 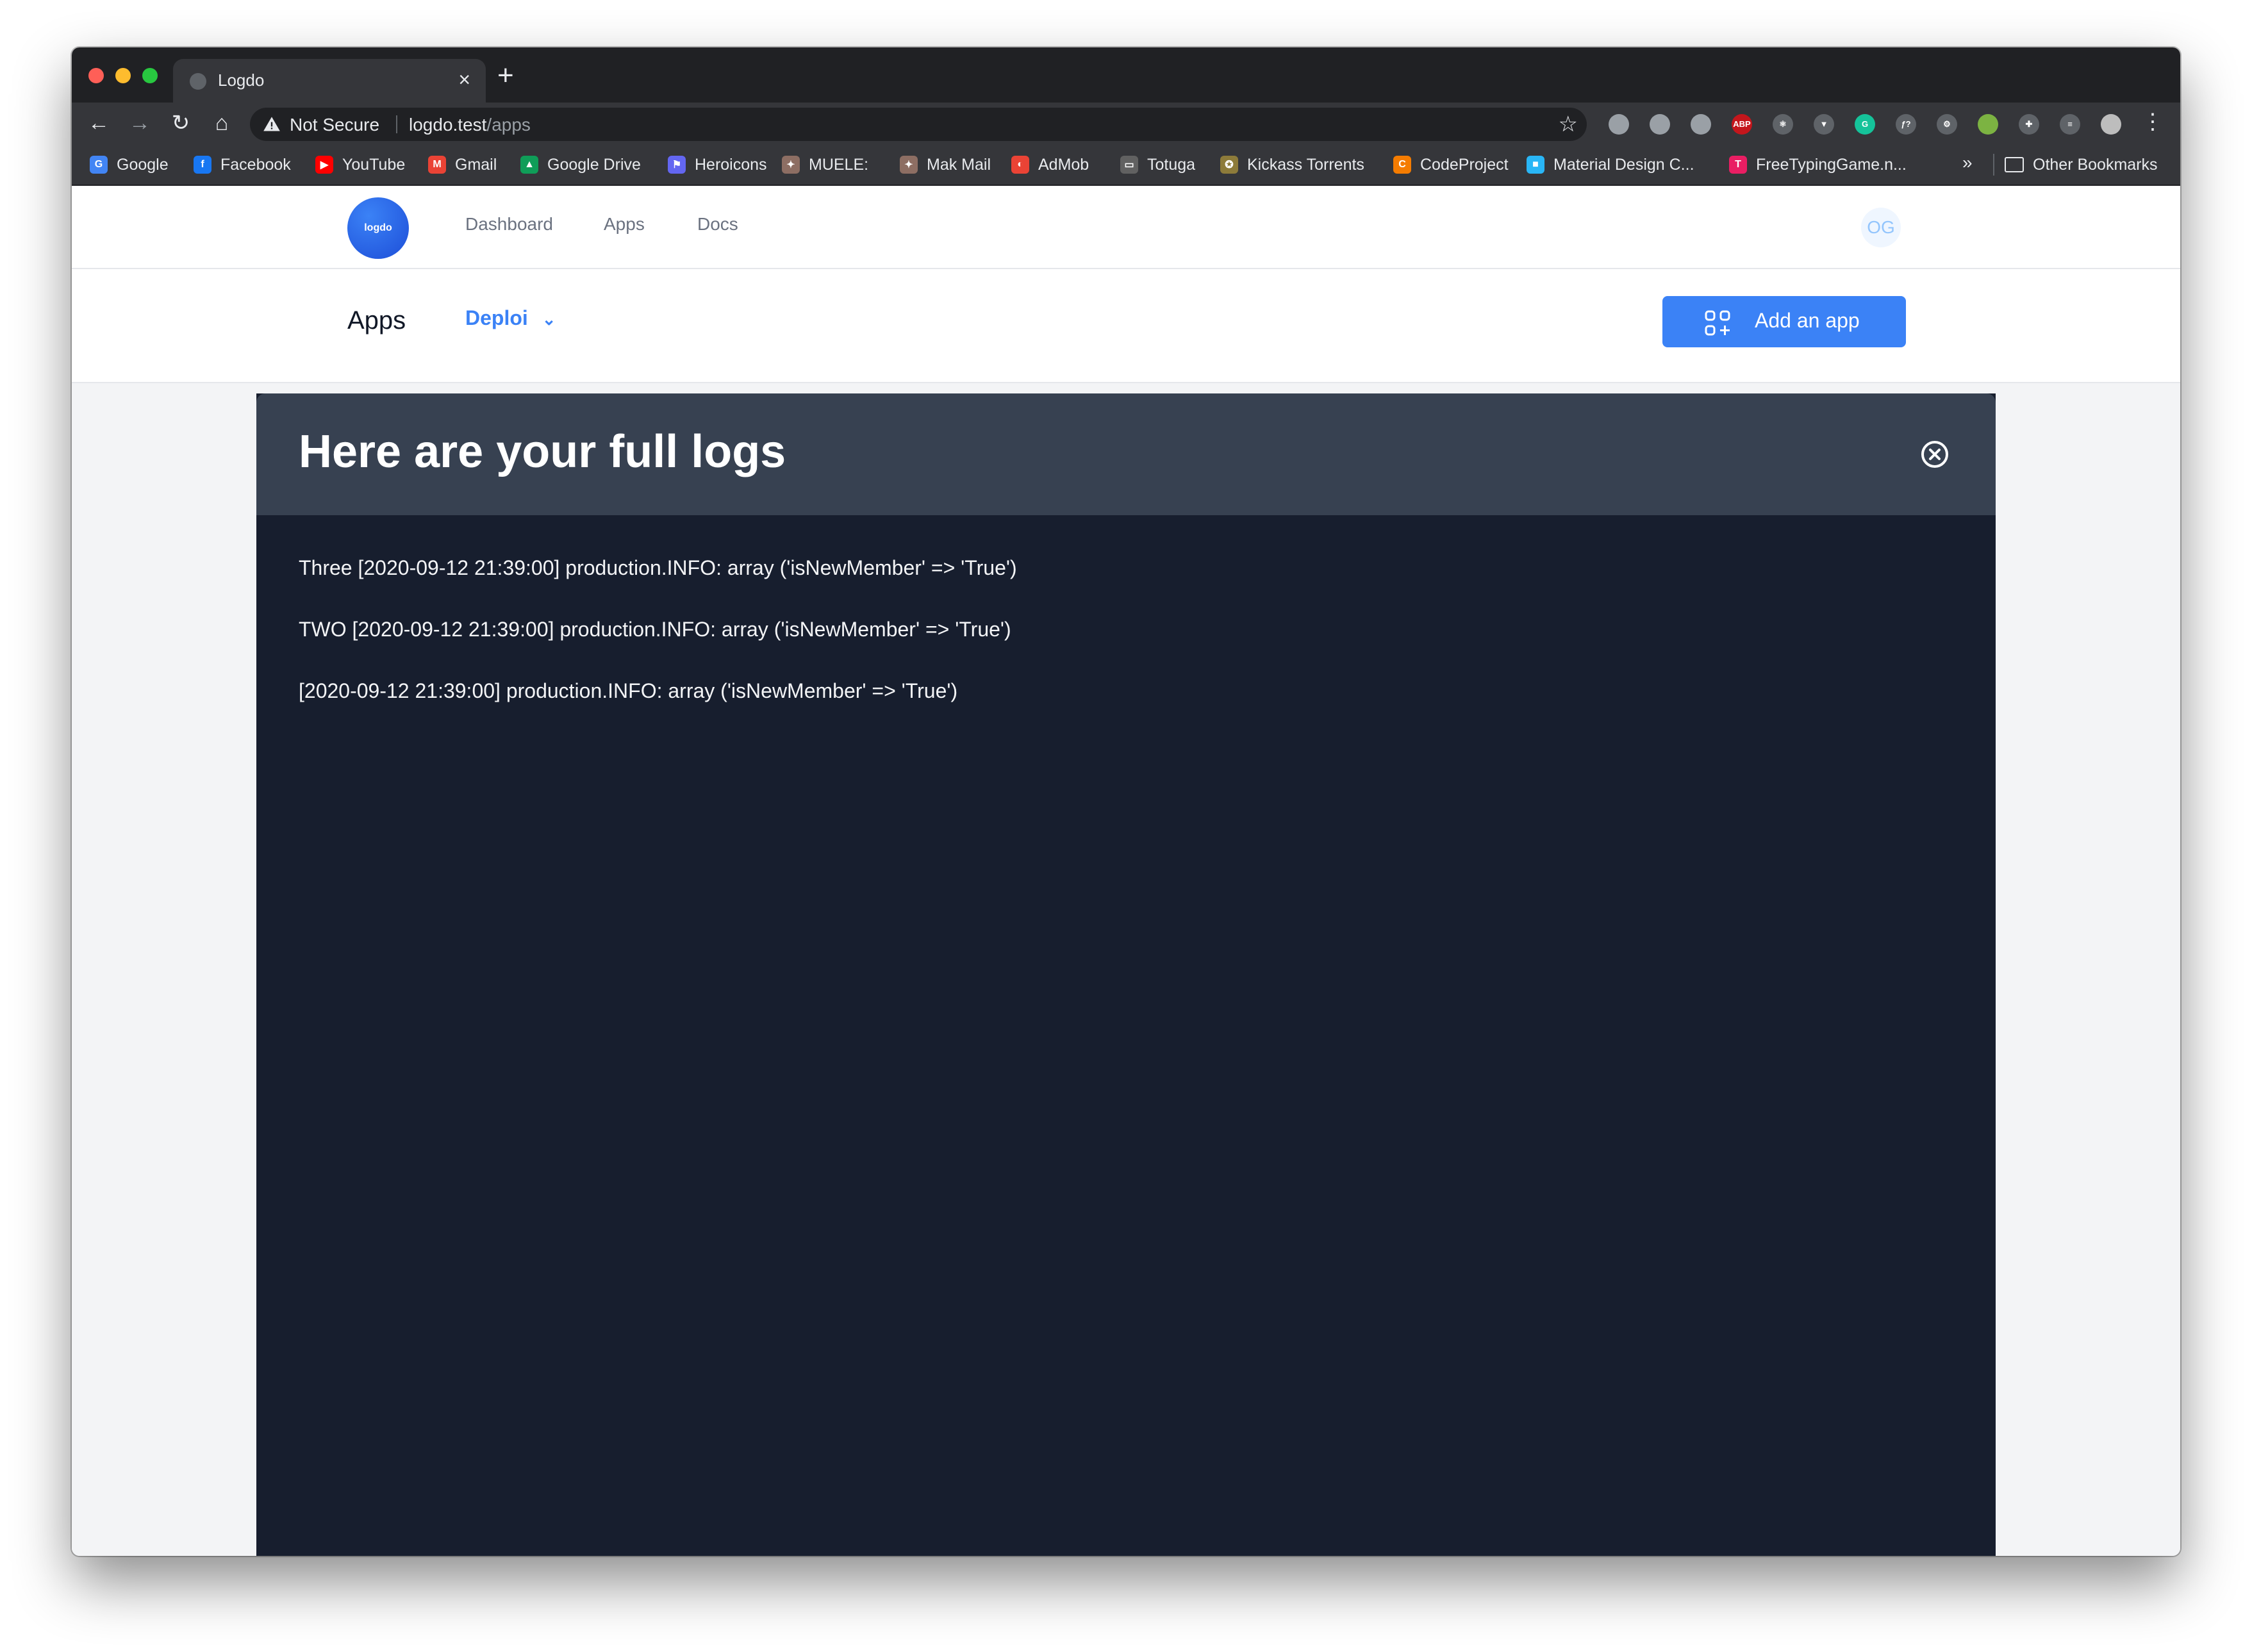 What do you see at coordinates (2111, 125) in the screenshot?
I see `ext-profile-icon` at bounding box center [2111, 125].